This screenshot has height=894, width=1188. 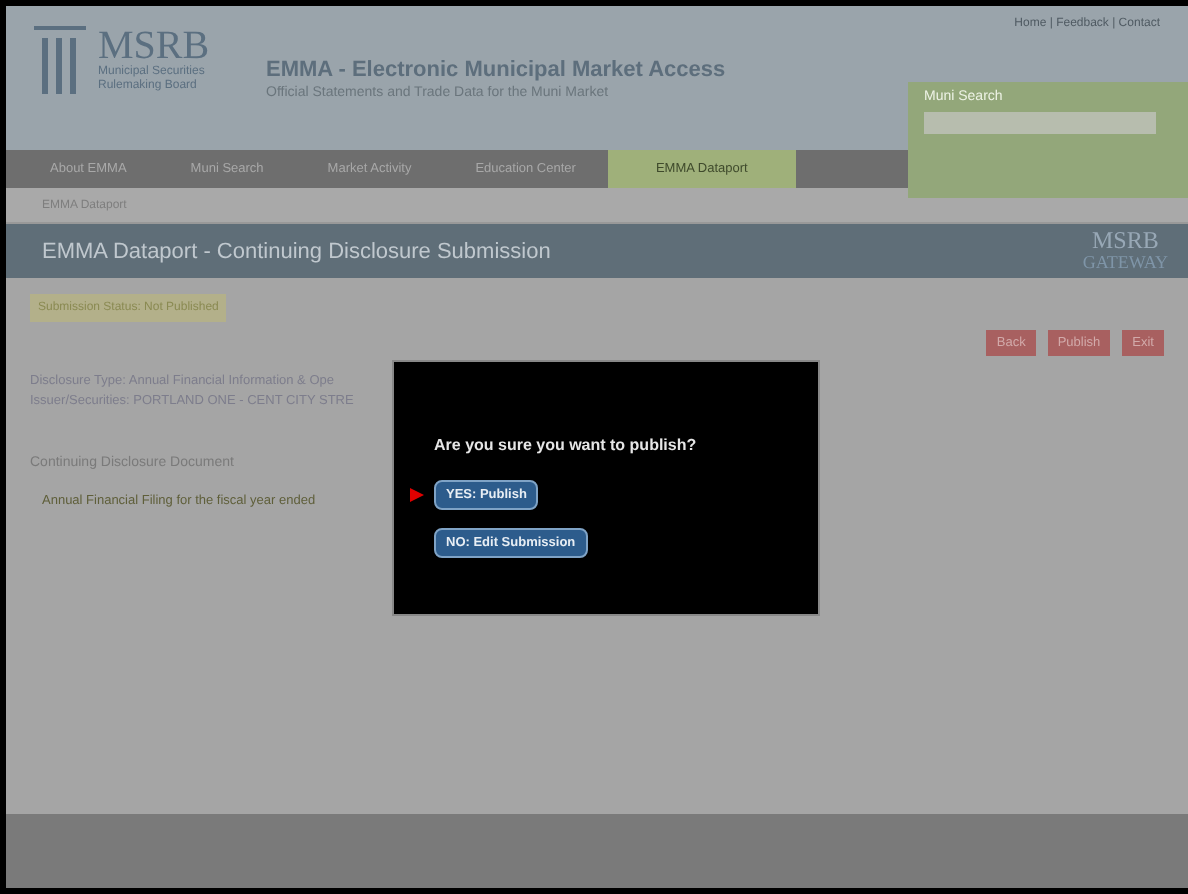 I want to click on site-title: EMMA - Electronic Municipal Market Access, so click(x=496, y=70).